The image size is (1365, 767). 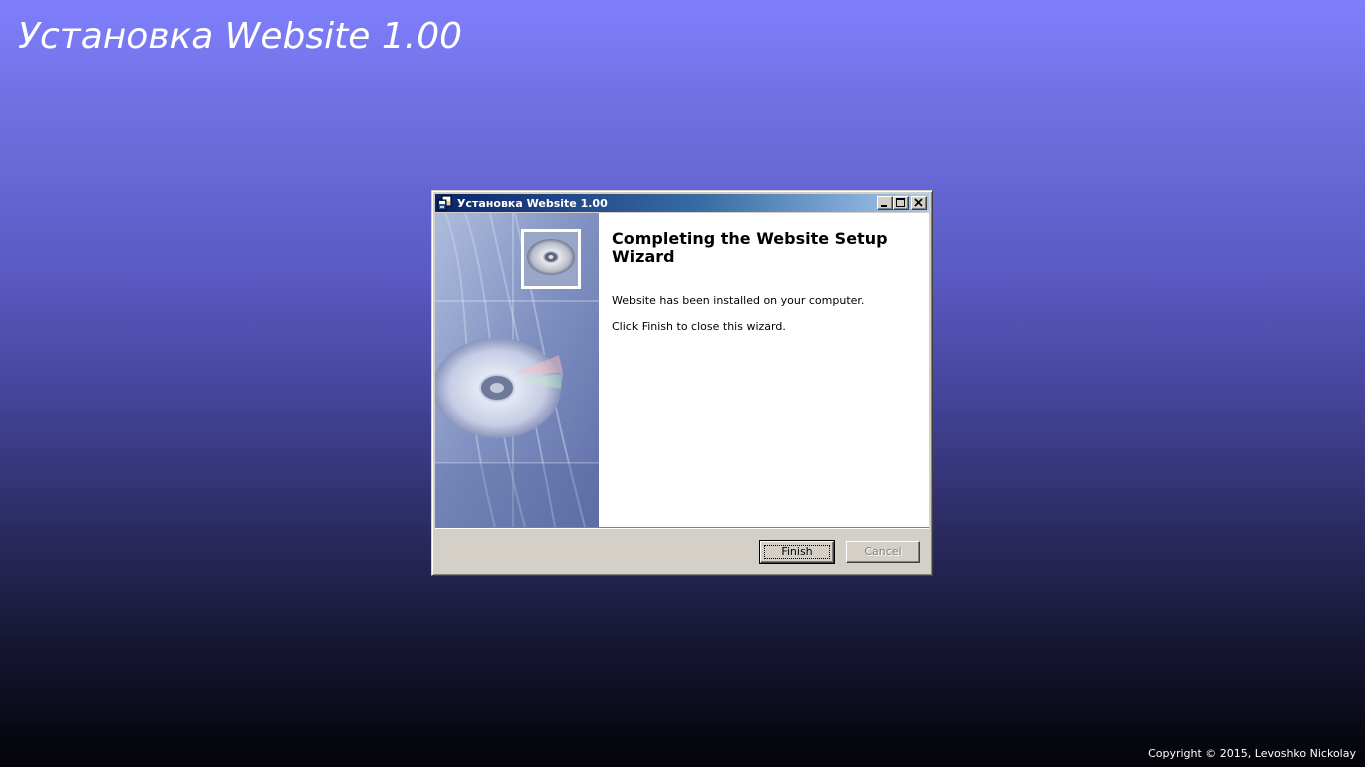 I want to click on finish-button-label: Finish, so click(x=797, y=551).